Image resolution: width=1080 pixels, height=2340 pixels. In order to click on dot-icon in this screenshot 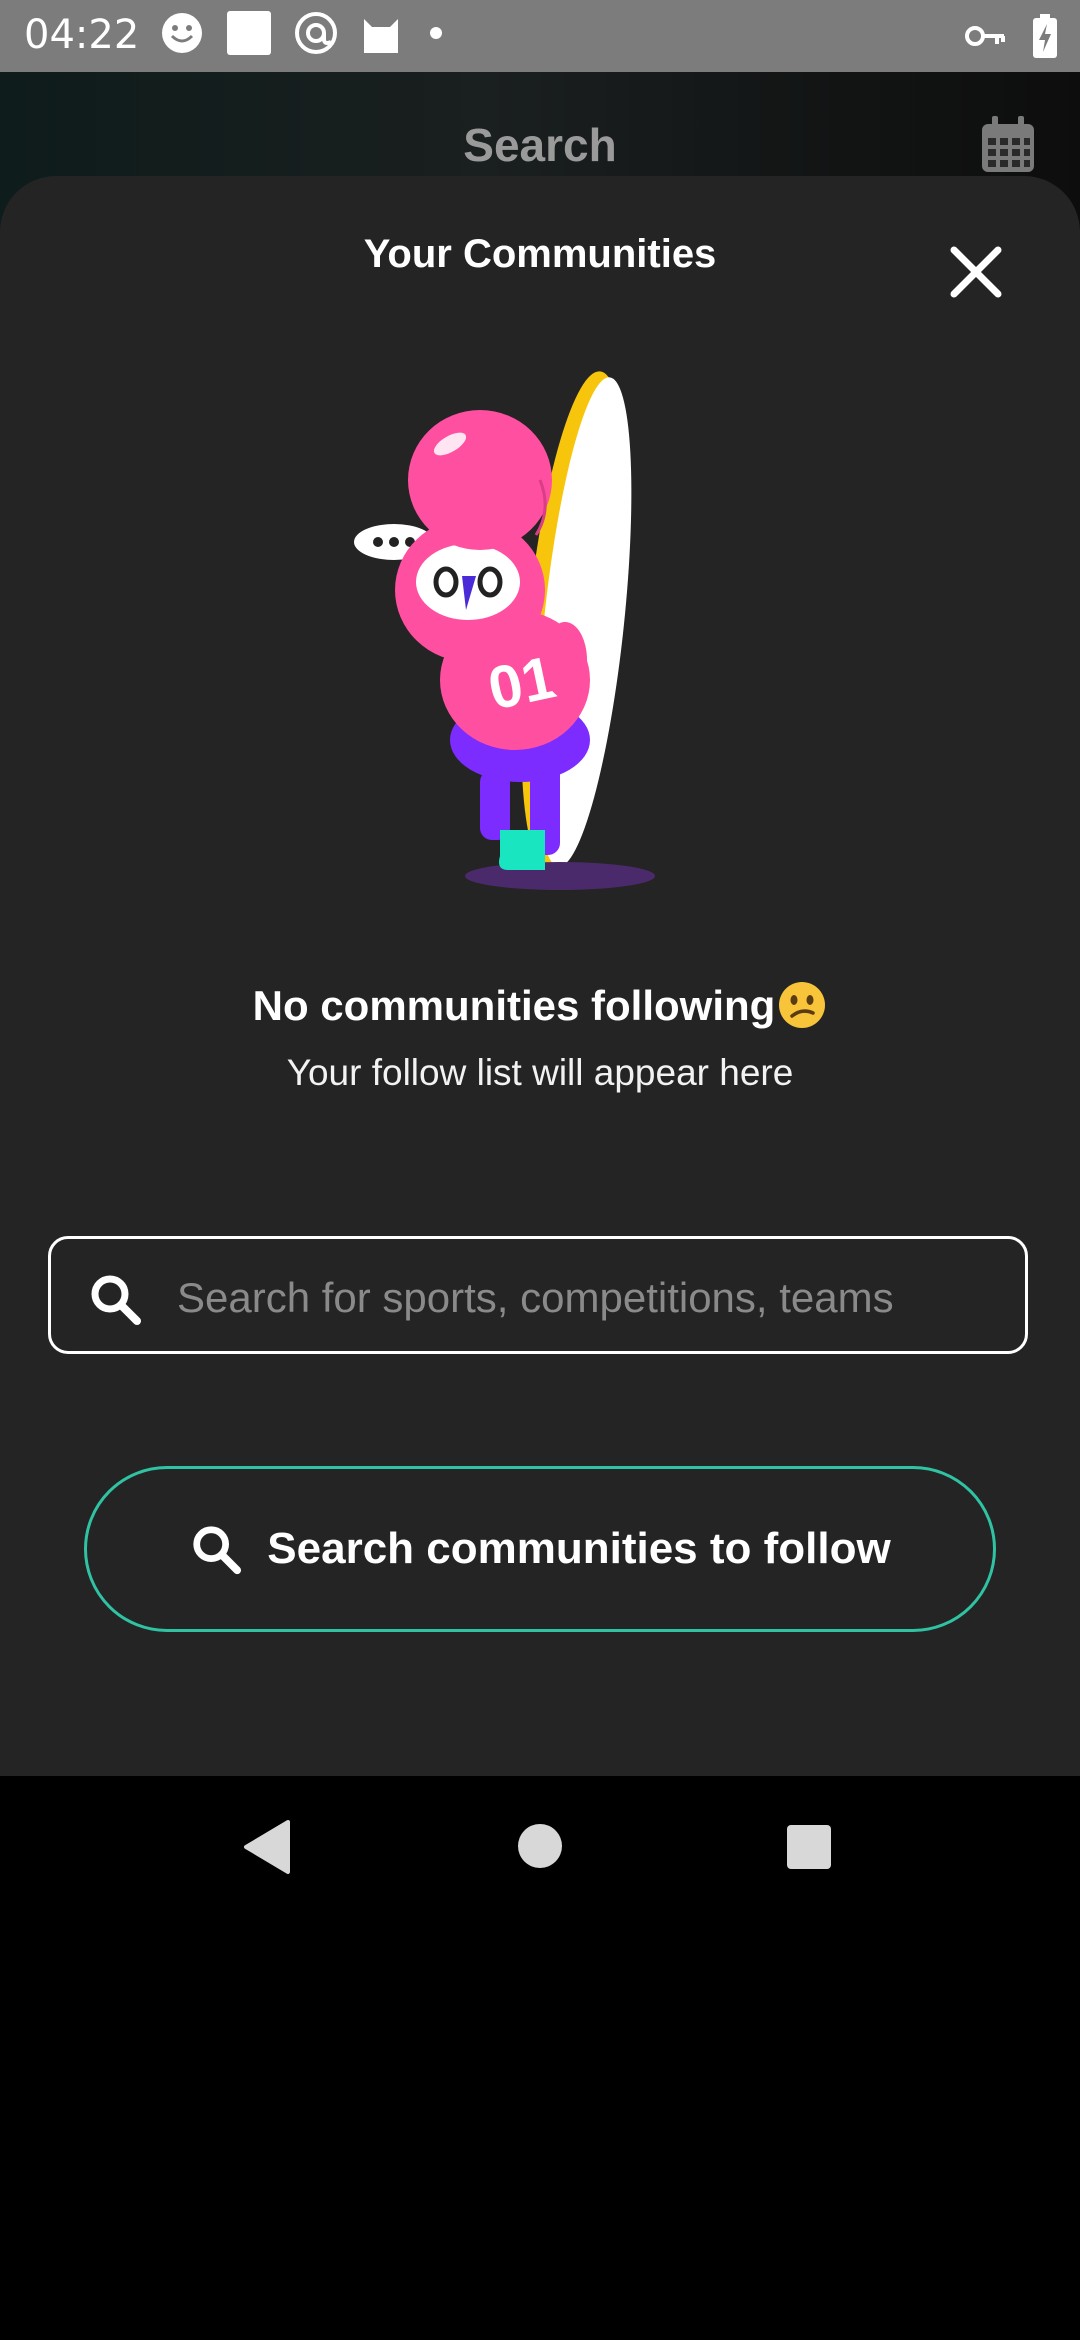, I will do `click(436, 33)`.